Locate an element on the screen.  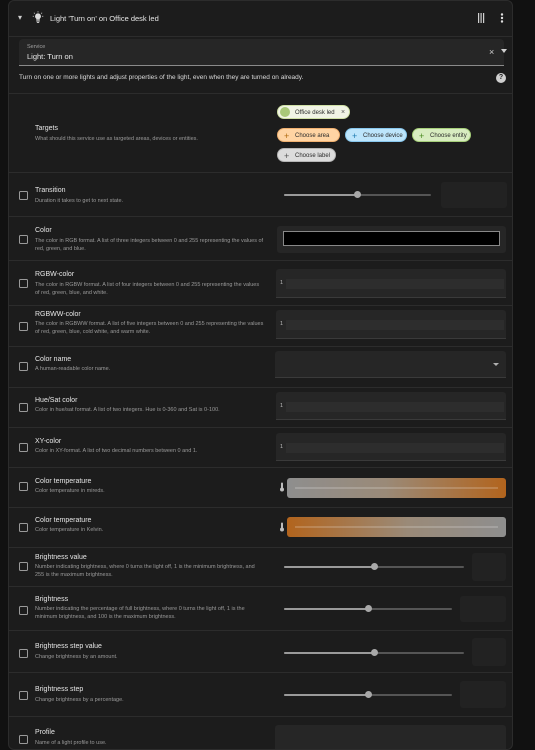
brightness-step-slider is located at coordinates (368, 694).